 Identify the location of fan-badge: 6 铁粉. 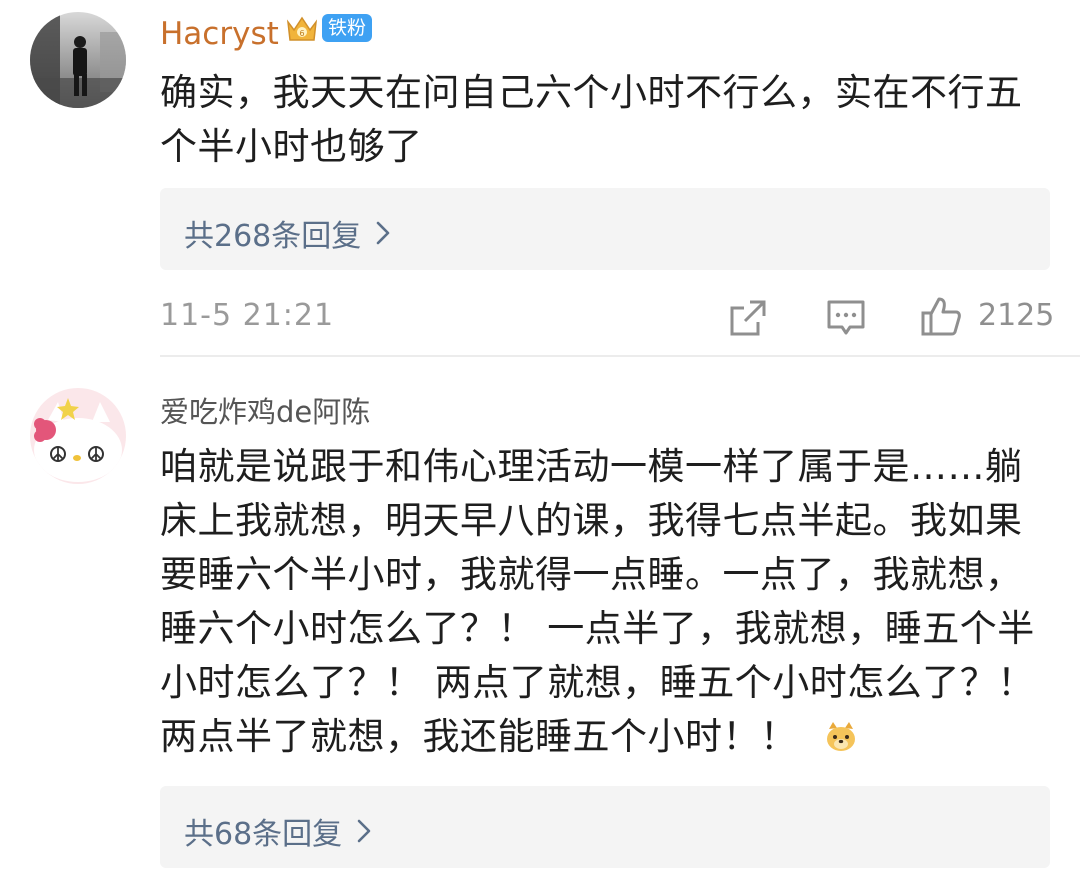
(328, 28).